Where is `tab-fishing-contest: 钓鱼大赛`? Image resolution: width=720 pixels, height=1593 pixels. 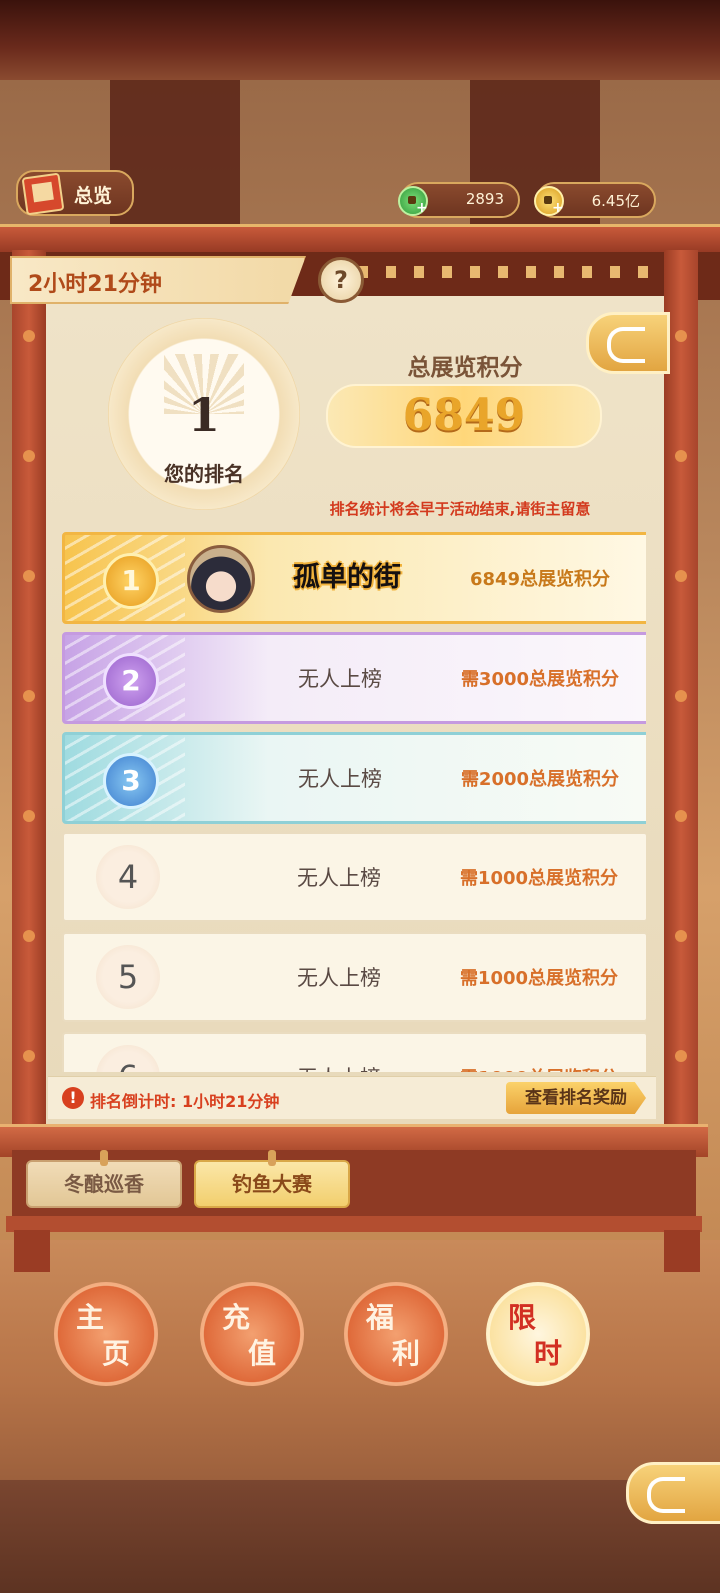 tab-fishing-contest: 钓鱼大赛 is located at coordinates (272, 1179).